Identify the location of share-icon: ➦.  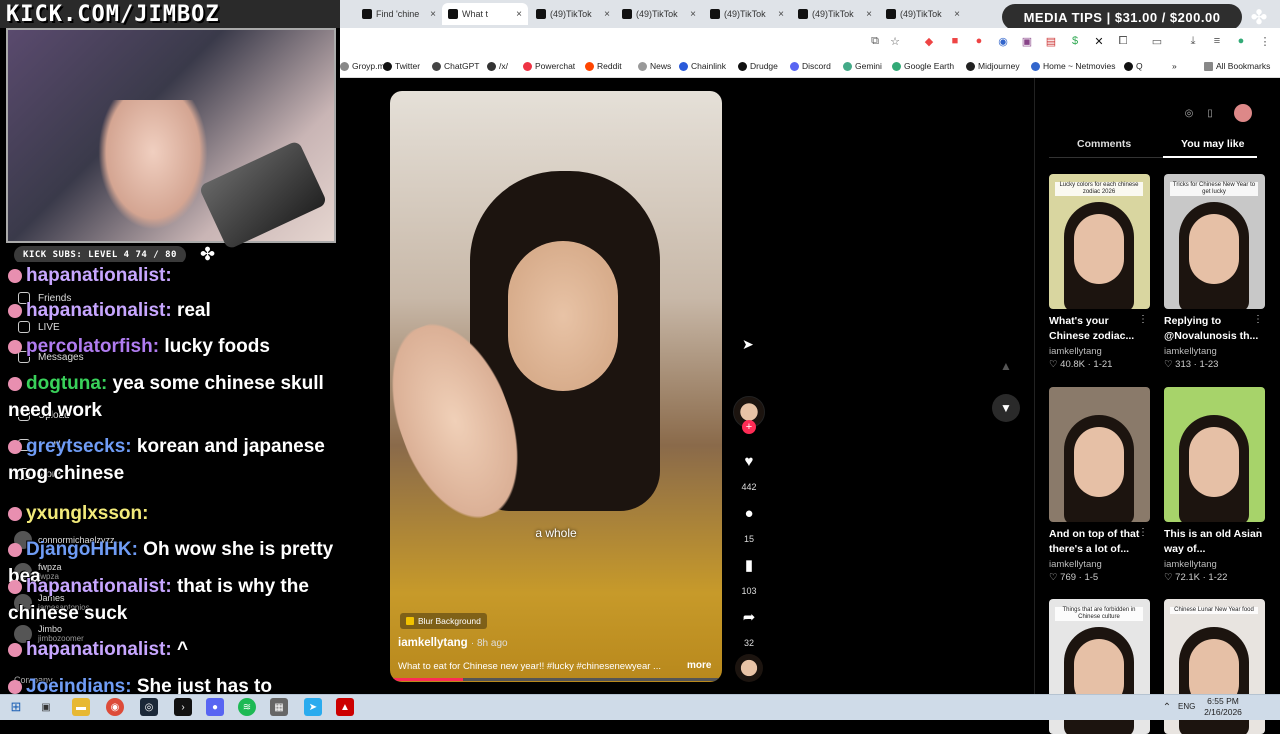
(749, 617).